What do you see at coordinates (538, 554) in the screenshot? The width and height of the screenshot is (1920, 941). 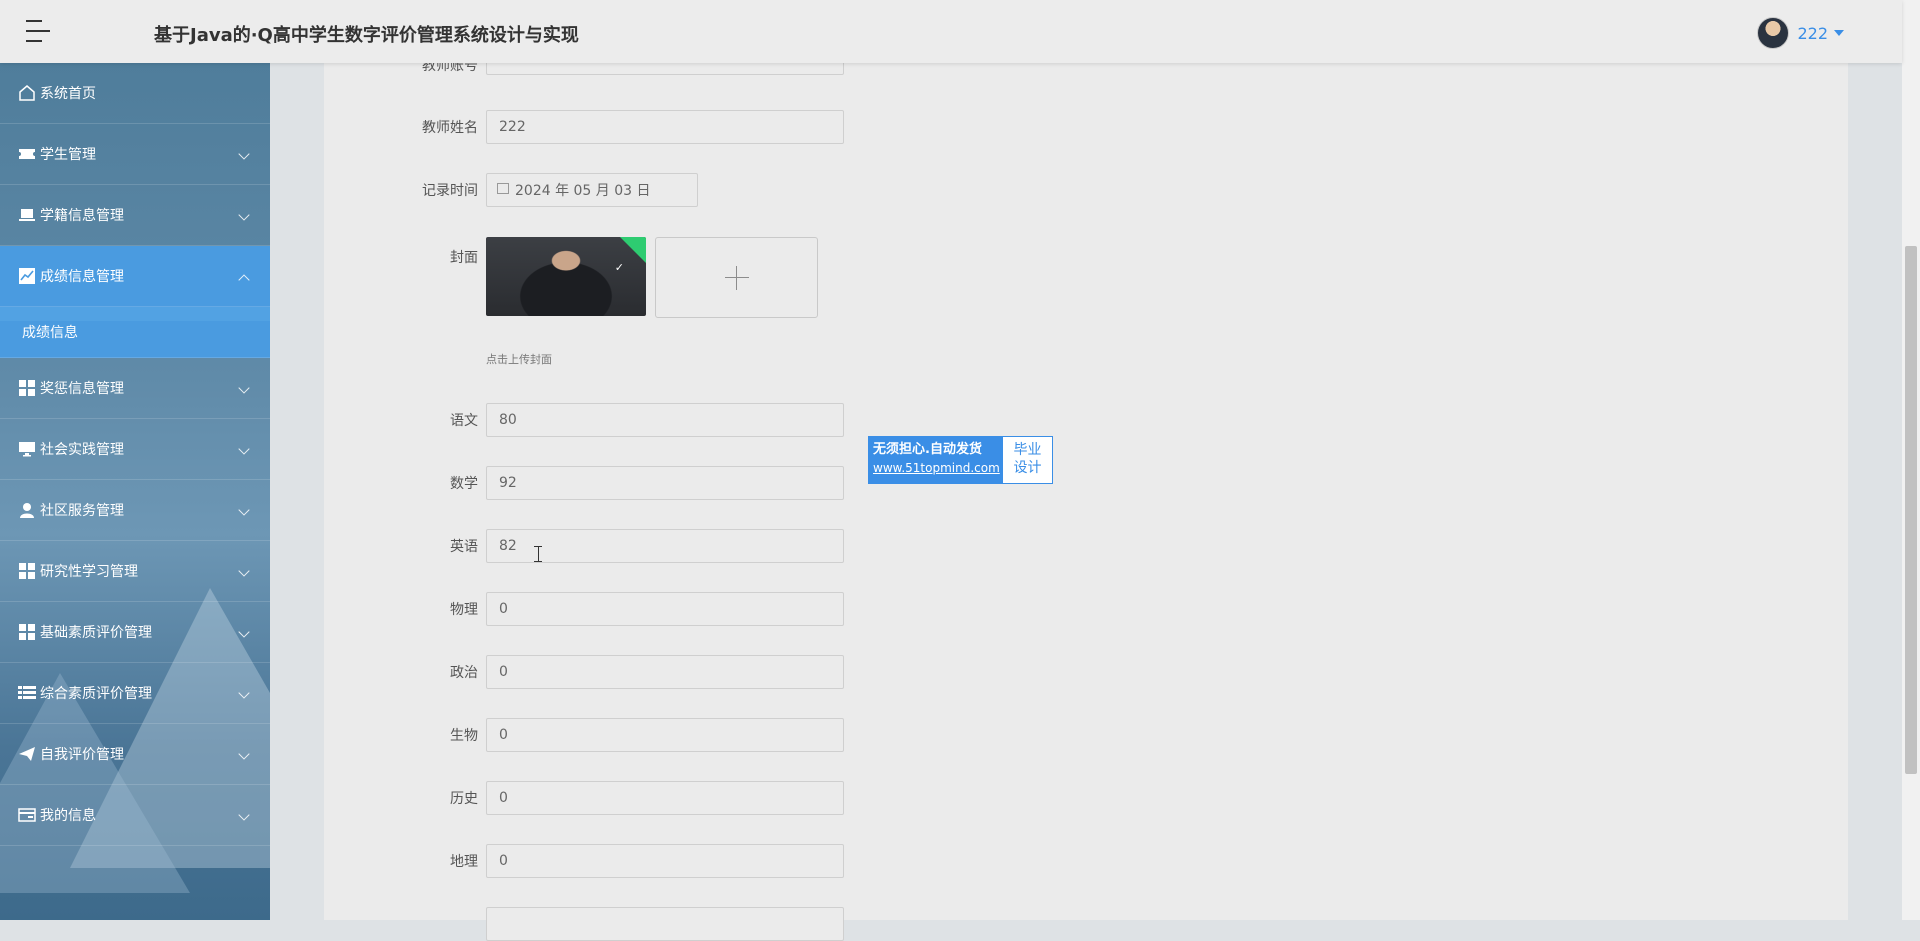 I see `text-cursor-icon` at bounding box center [538, 554].